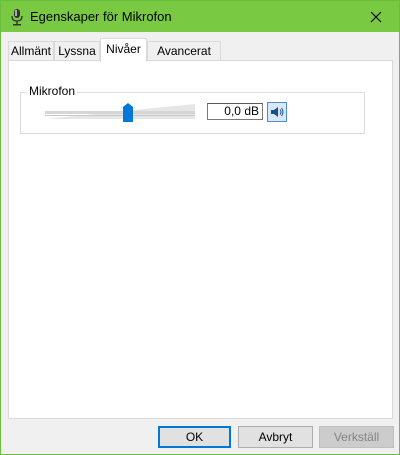 This screenshot has height=455, width=400. Describe the element at coordinates (275, 437) in the screenshot. I see `cancel-button: Avbryt` at that location.